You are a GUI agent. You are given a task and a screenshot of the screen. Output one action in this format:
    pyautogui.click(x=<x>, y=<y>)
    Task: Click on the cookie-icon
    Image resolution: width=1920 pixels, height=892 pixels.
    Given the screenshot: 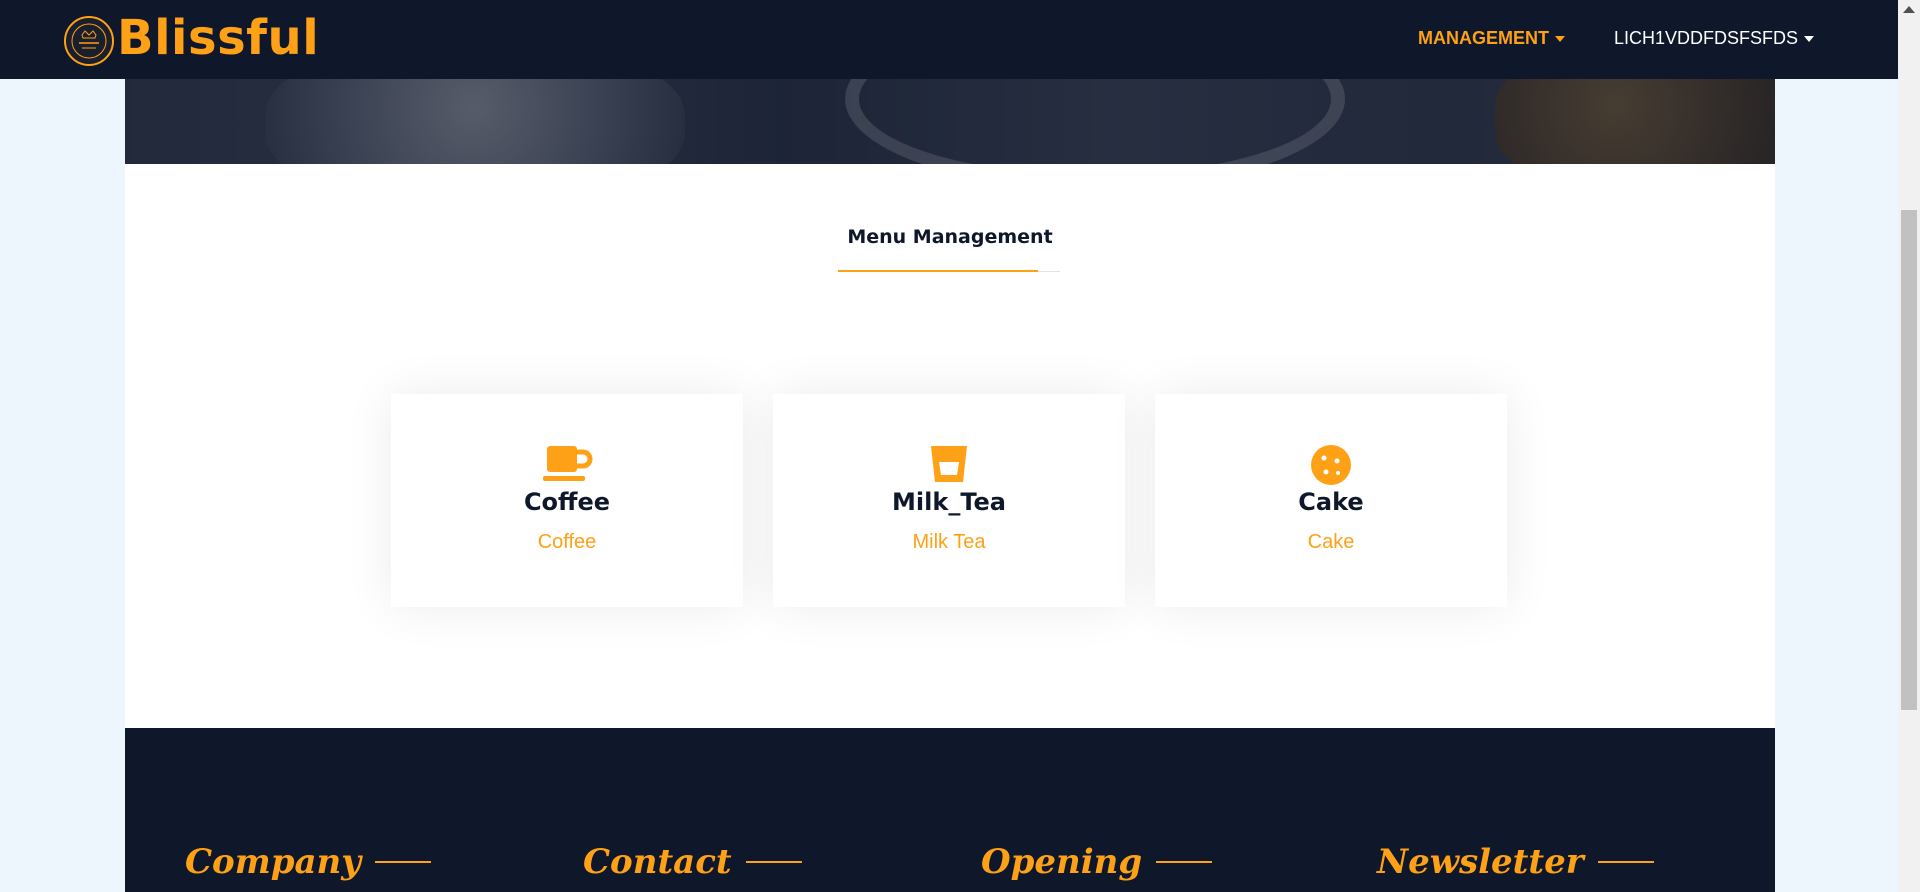 What is the action you would take?
    pyautogui.click(x=1331, y=465)
    